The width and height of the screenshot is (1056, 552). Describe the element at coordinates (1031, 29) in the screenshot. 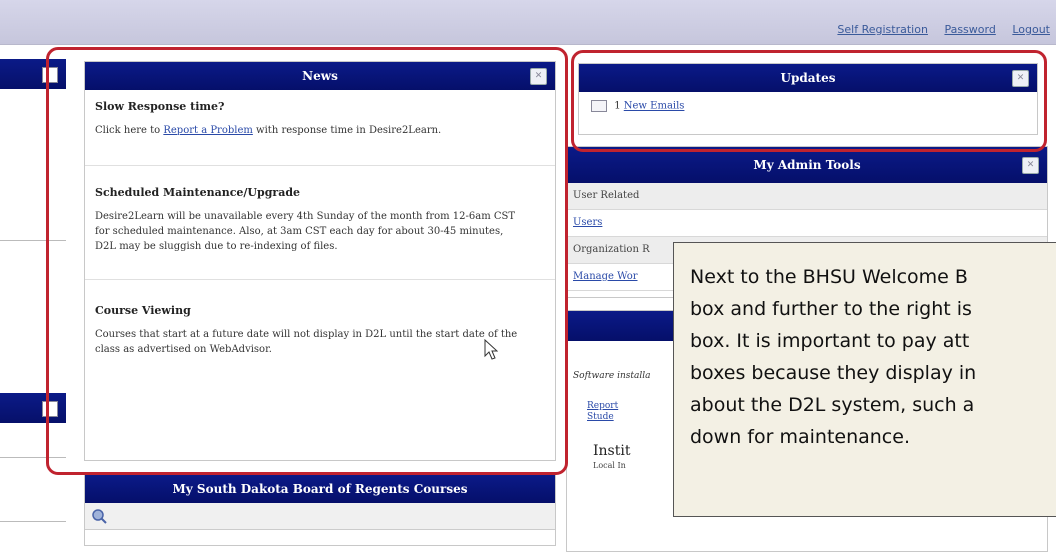

I see `logout-link: Logout` at that location.